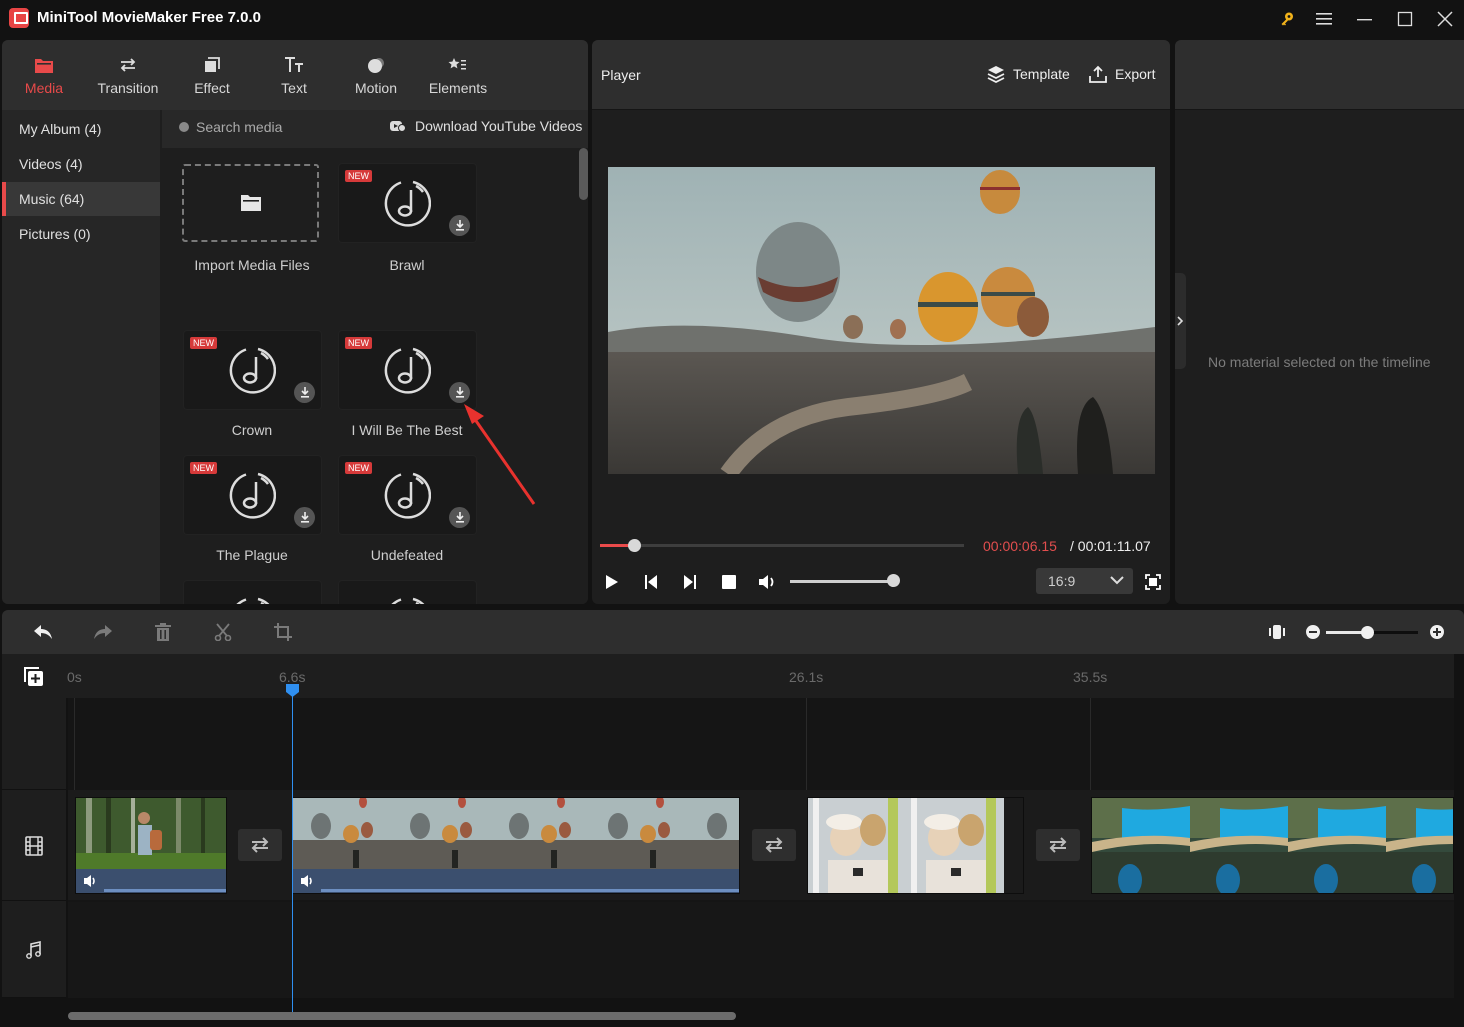 This screenshot has width=1464, height=1027. Describe the element at coordinates (651, 582) in the screenshot. I see `previous-frame-button` at that location.